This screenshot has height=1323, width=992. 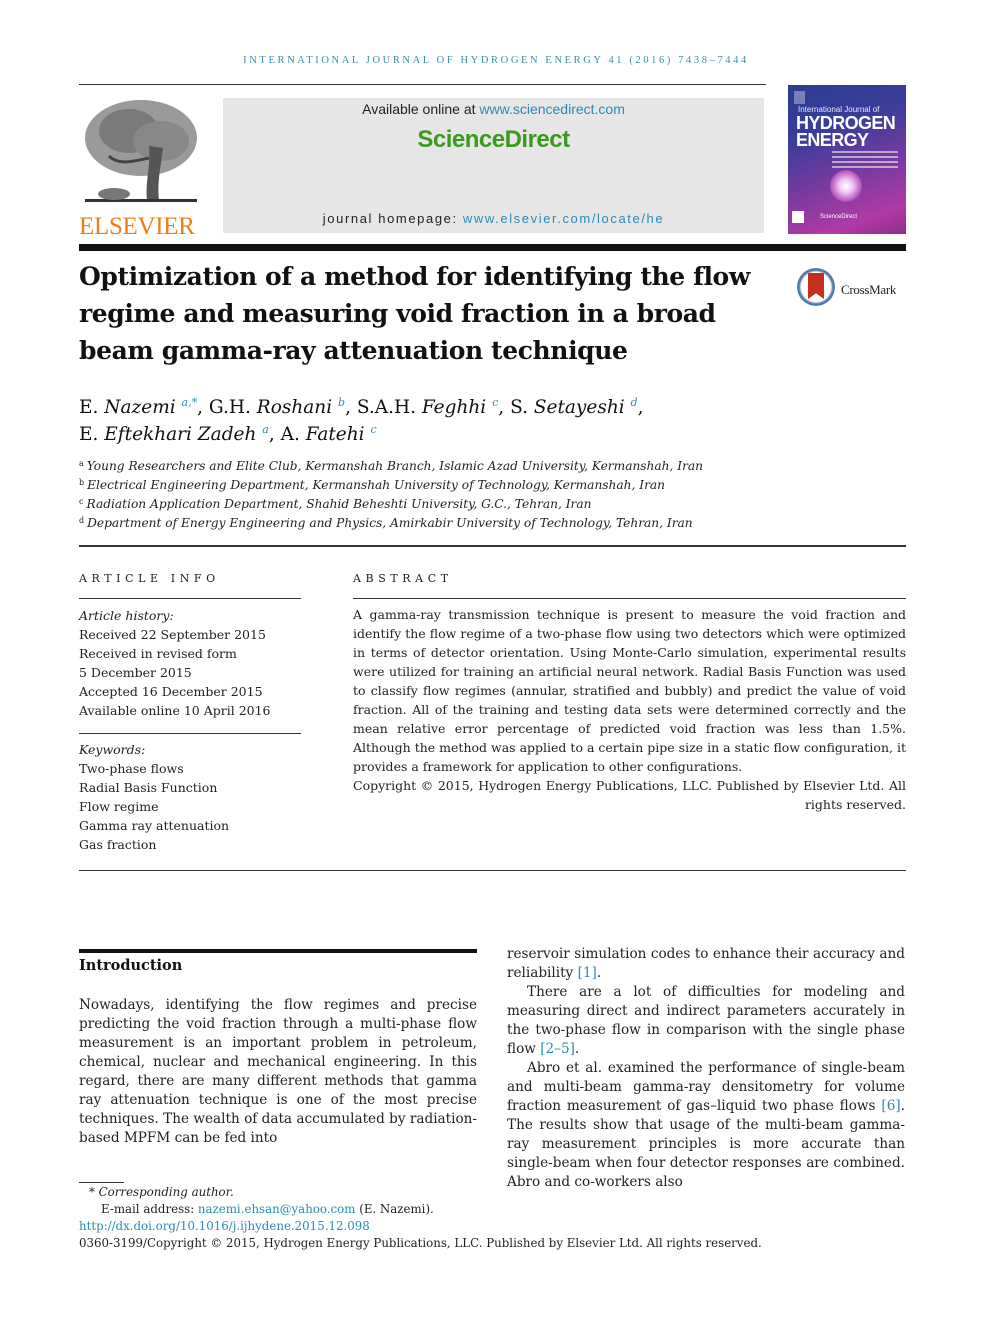 I want to click on sciencedirect-link: www.sciencedirect.com, so click(x=552, y=109).